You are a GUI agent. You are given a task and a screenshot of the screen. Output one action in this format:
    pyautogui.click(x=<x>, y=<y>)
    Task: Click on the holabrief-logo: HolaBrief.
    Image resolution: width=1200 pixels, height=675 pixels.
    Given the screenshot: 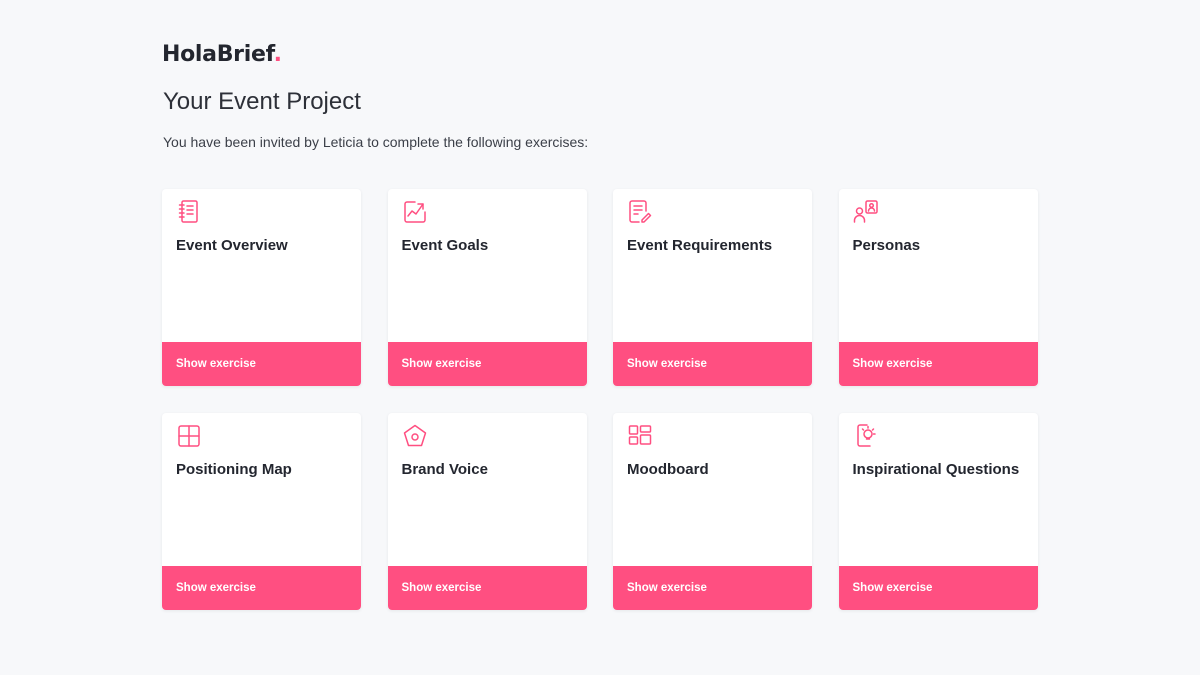 What is the action you would take?
    pyautogui.click(x=222, y=54)
    